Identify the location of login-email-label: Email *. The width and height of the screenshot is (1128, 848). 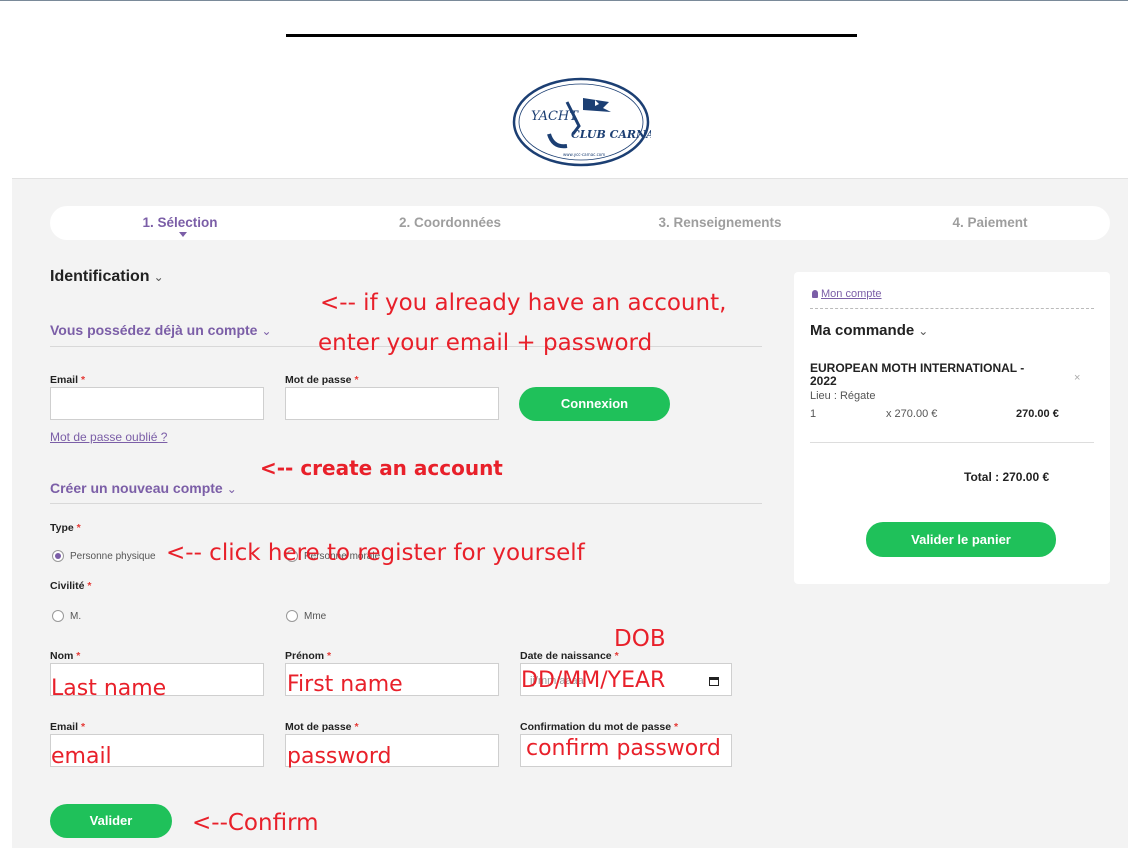
(68, 380).